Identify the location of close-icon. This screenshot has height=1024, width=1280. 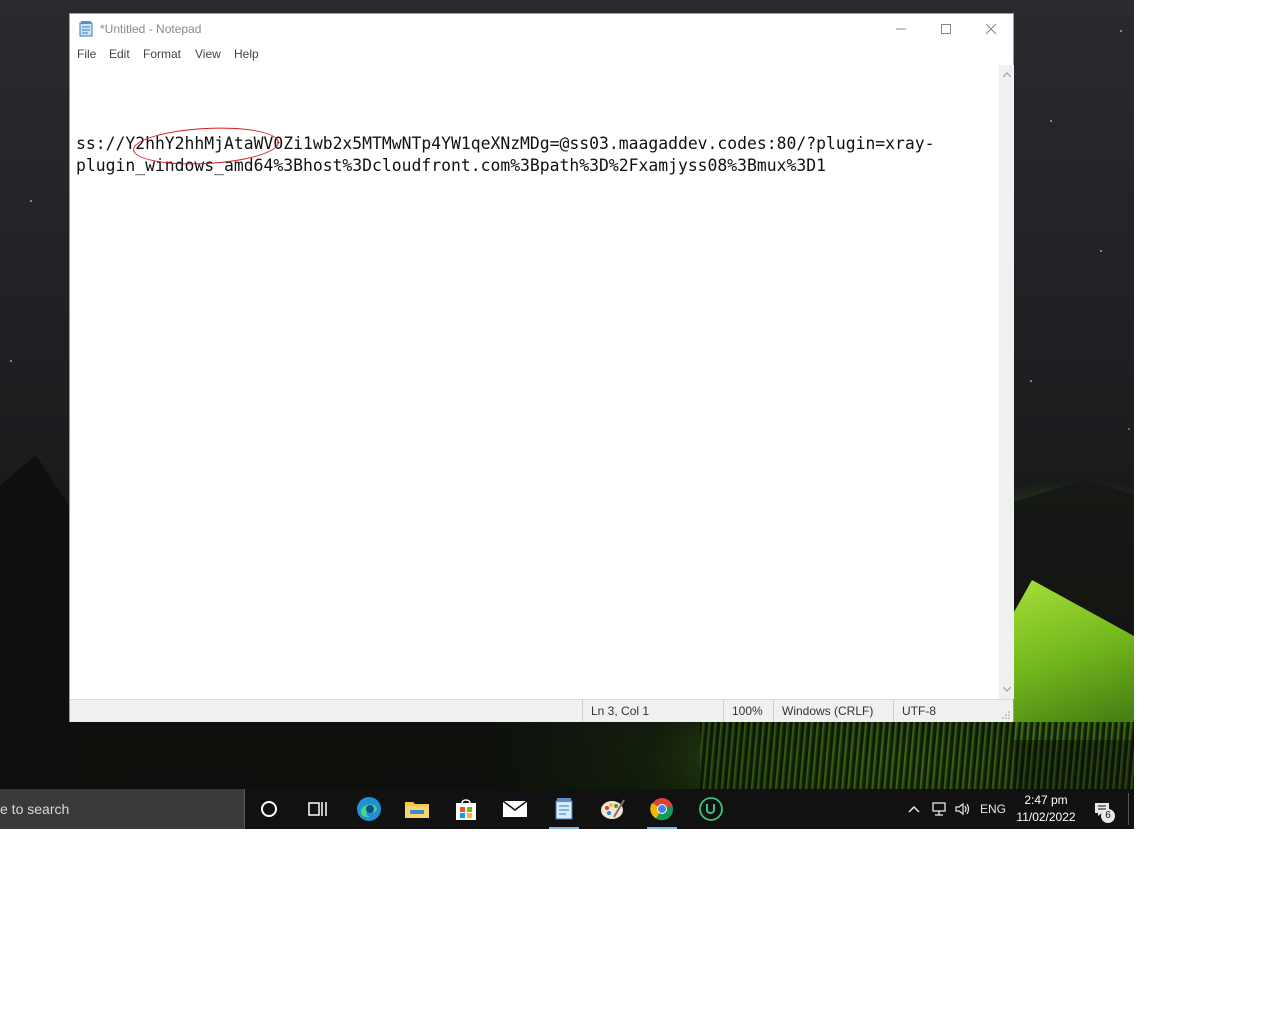
(991, 29).